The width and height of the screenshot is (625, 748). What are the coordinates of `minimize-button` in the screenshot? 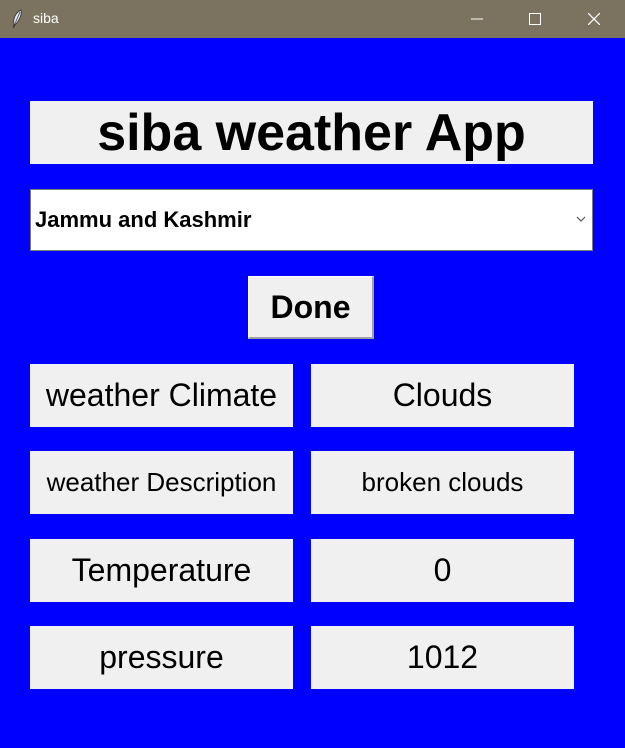 It's located at (477, 19).